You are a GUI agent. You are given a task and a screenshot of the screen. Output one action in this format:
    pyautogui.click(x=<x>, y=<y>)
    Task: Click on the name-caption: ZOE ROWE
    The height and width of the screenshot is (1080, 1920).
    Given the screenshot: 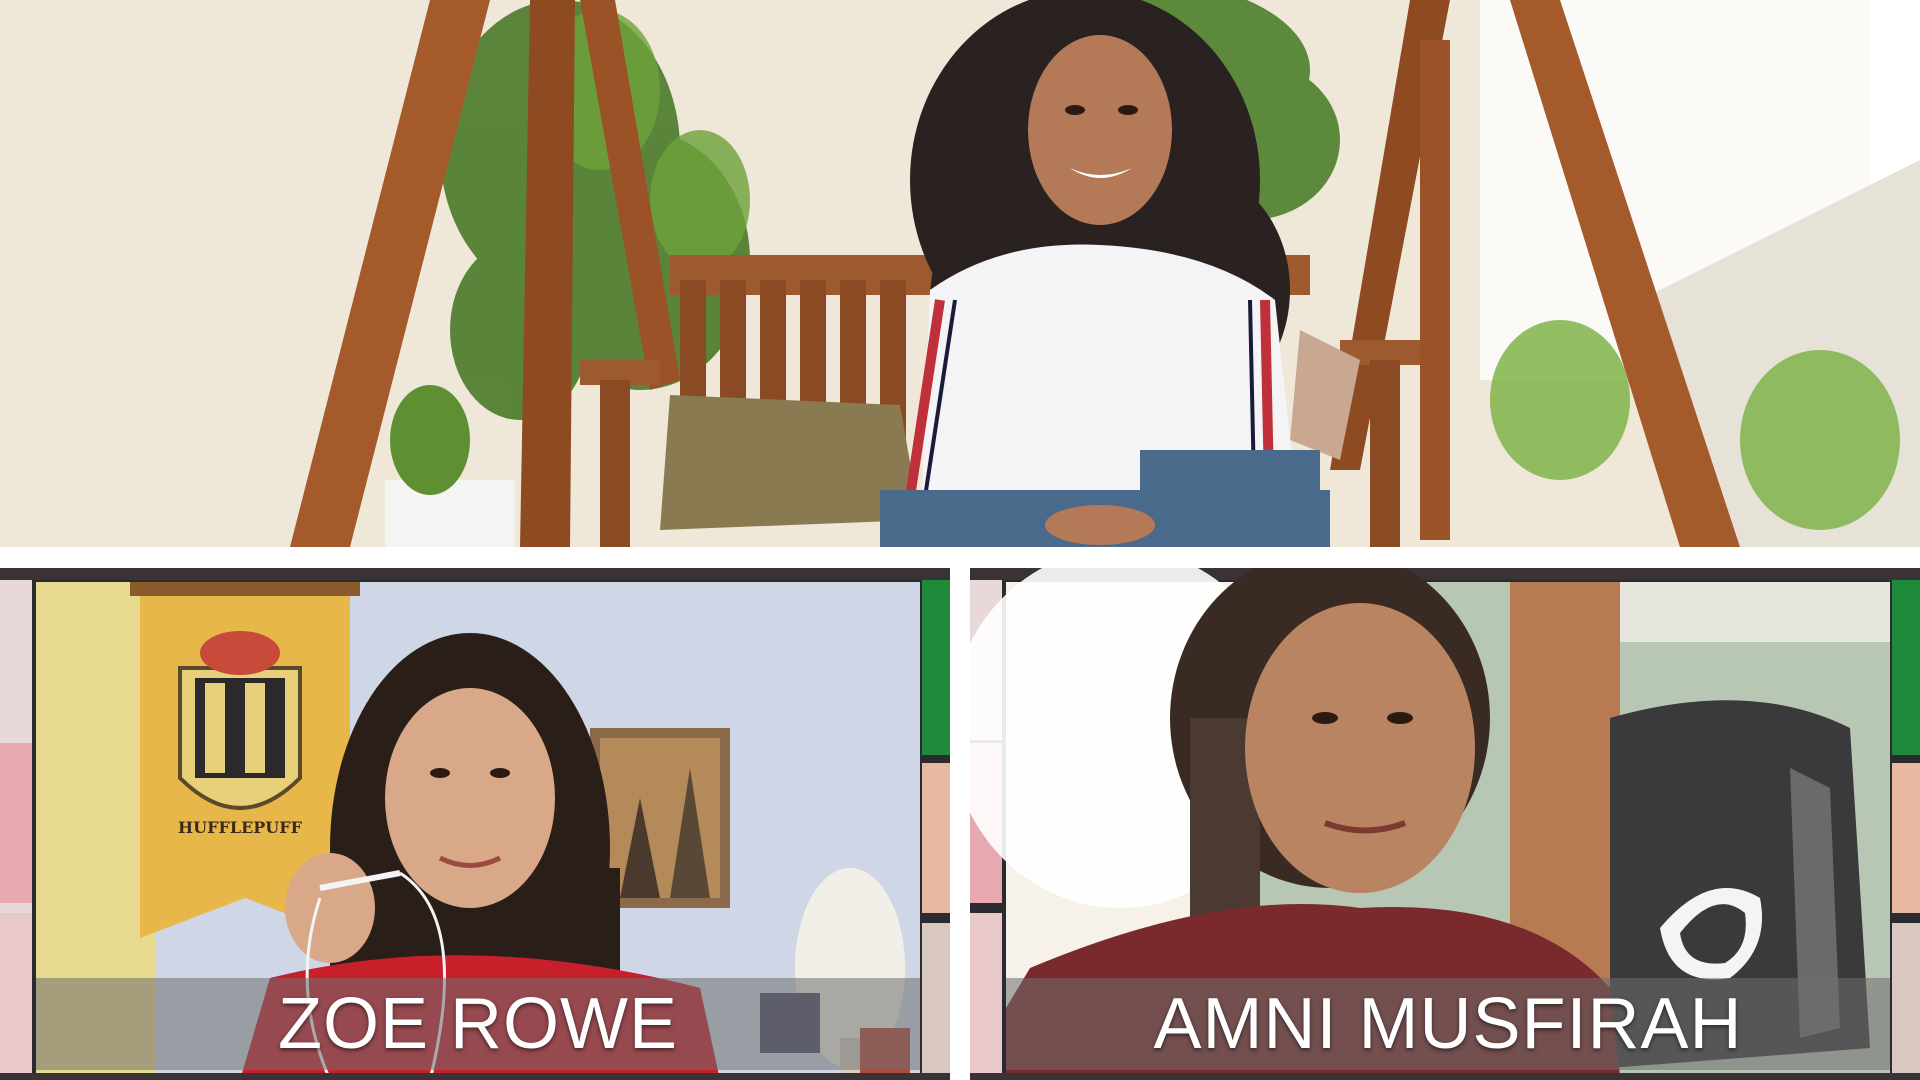 What is the action you would take?
    pyautogui.click(x=478, y=1024)
    